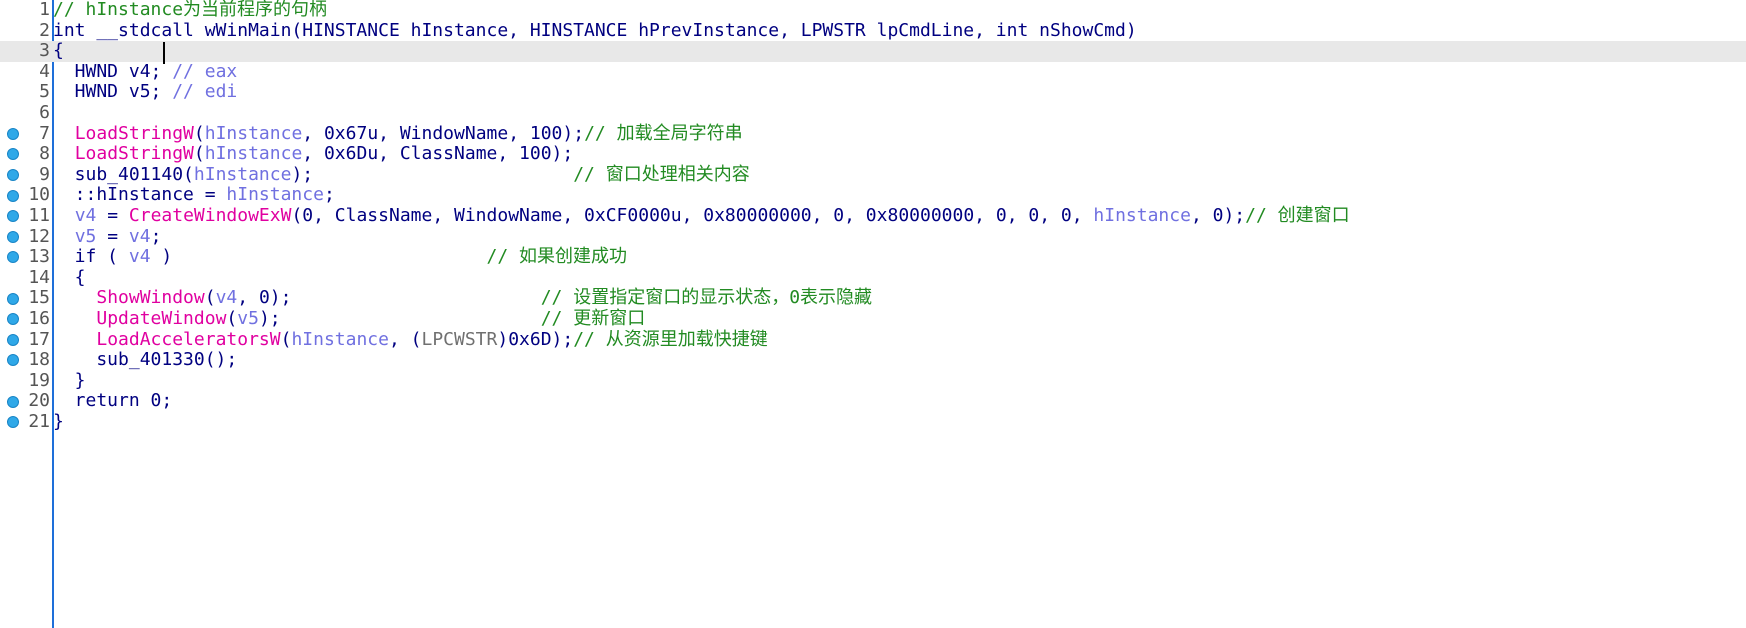 The height and width of the screenshot is (628, 1746). I want to click on code-token: , 0);, so click(389, 298).